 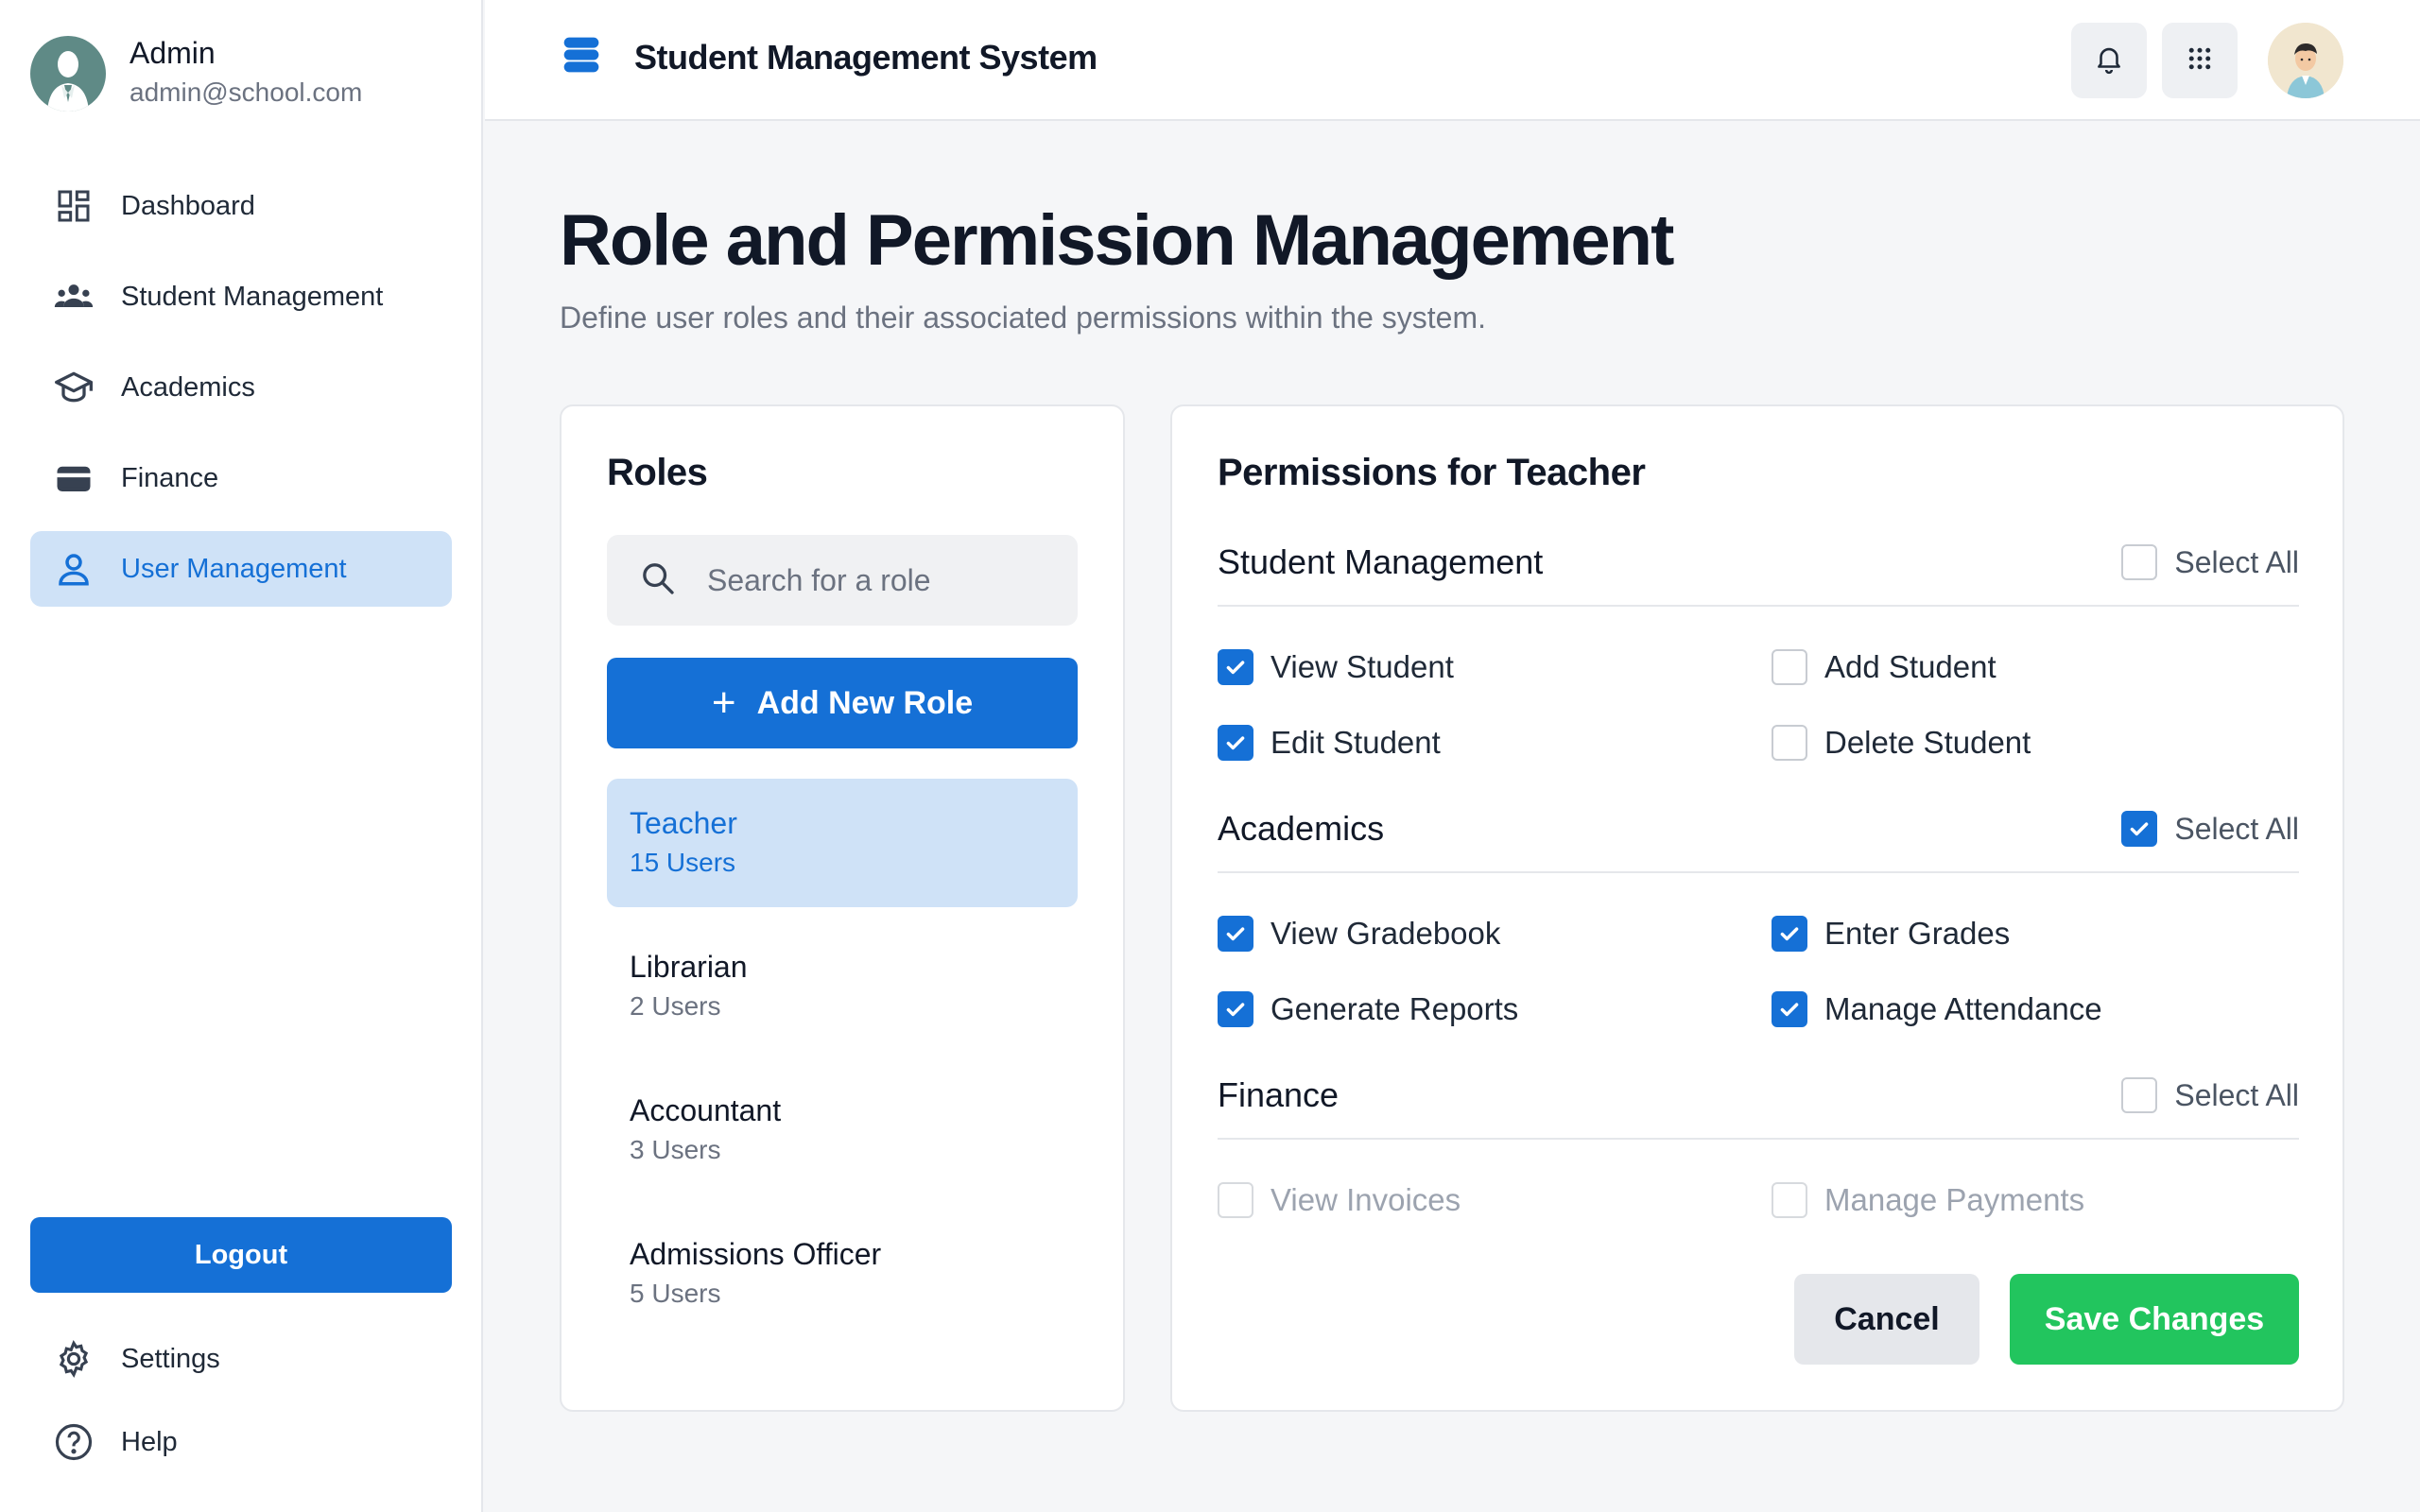 I want to click on permission-view-student: View Student, so click(x=1495, y=667).